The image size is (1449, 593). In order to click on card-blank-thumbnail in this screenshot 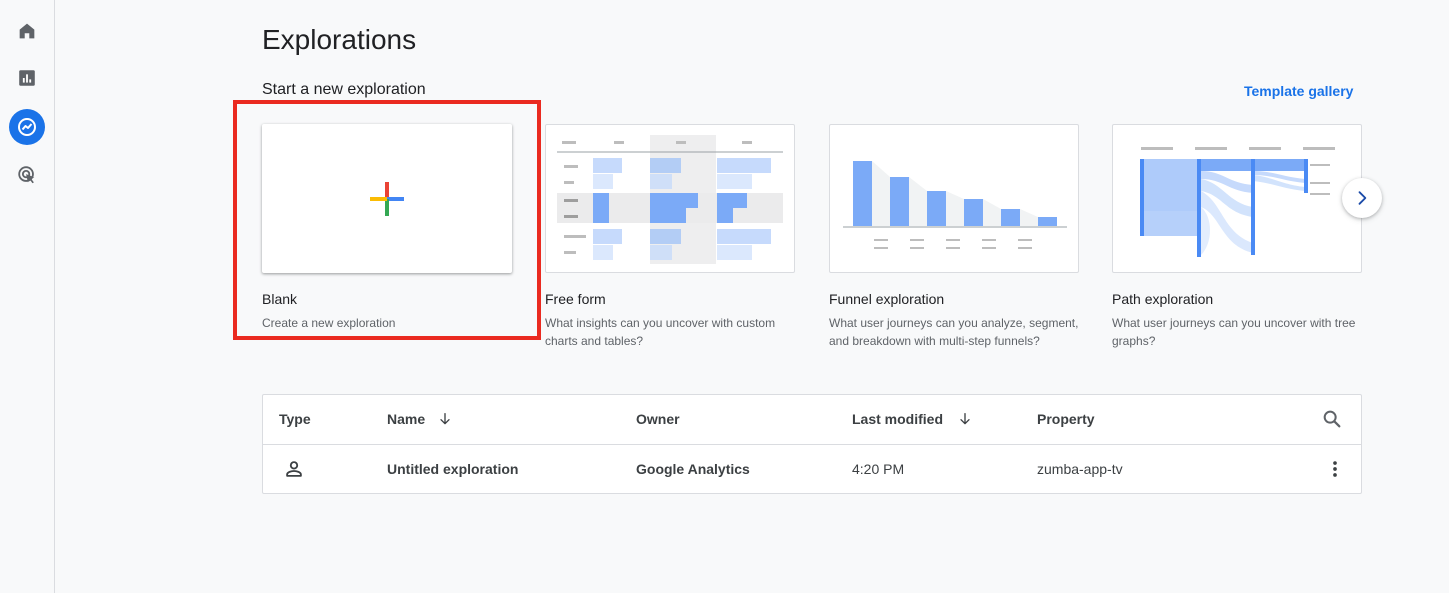, I will do `click(387, 198)`.